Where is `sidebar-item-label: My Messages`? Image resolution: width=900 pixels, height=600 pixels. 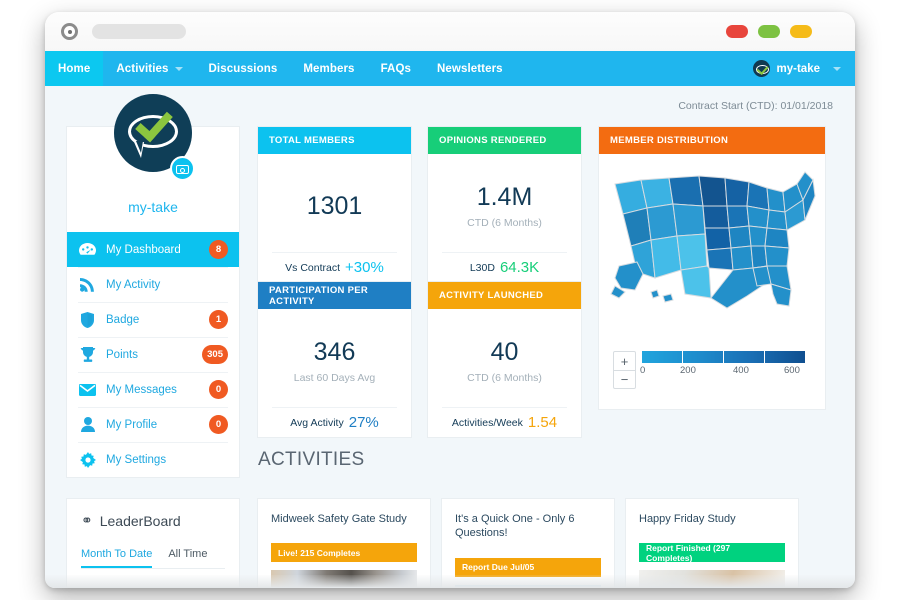 sidebar-item-label: My Messages is located at coordinates (141, 389).